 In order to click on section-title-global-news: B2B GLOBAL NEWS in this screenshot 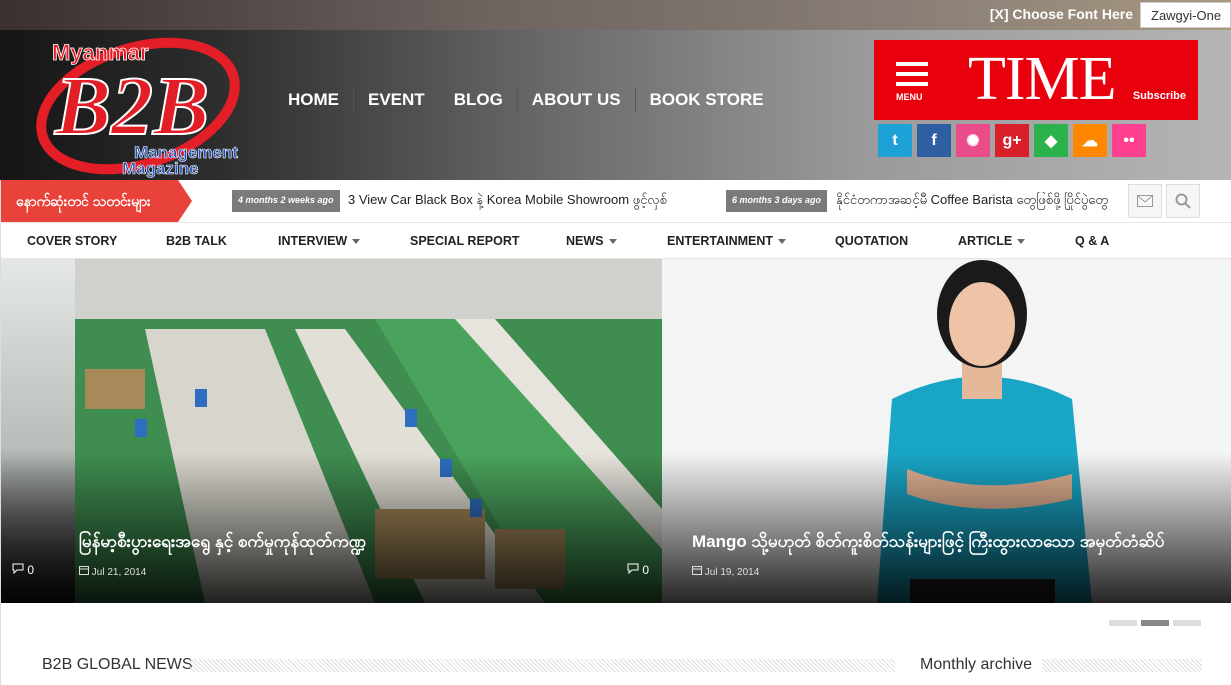, I will do `click(117, 664)`.